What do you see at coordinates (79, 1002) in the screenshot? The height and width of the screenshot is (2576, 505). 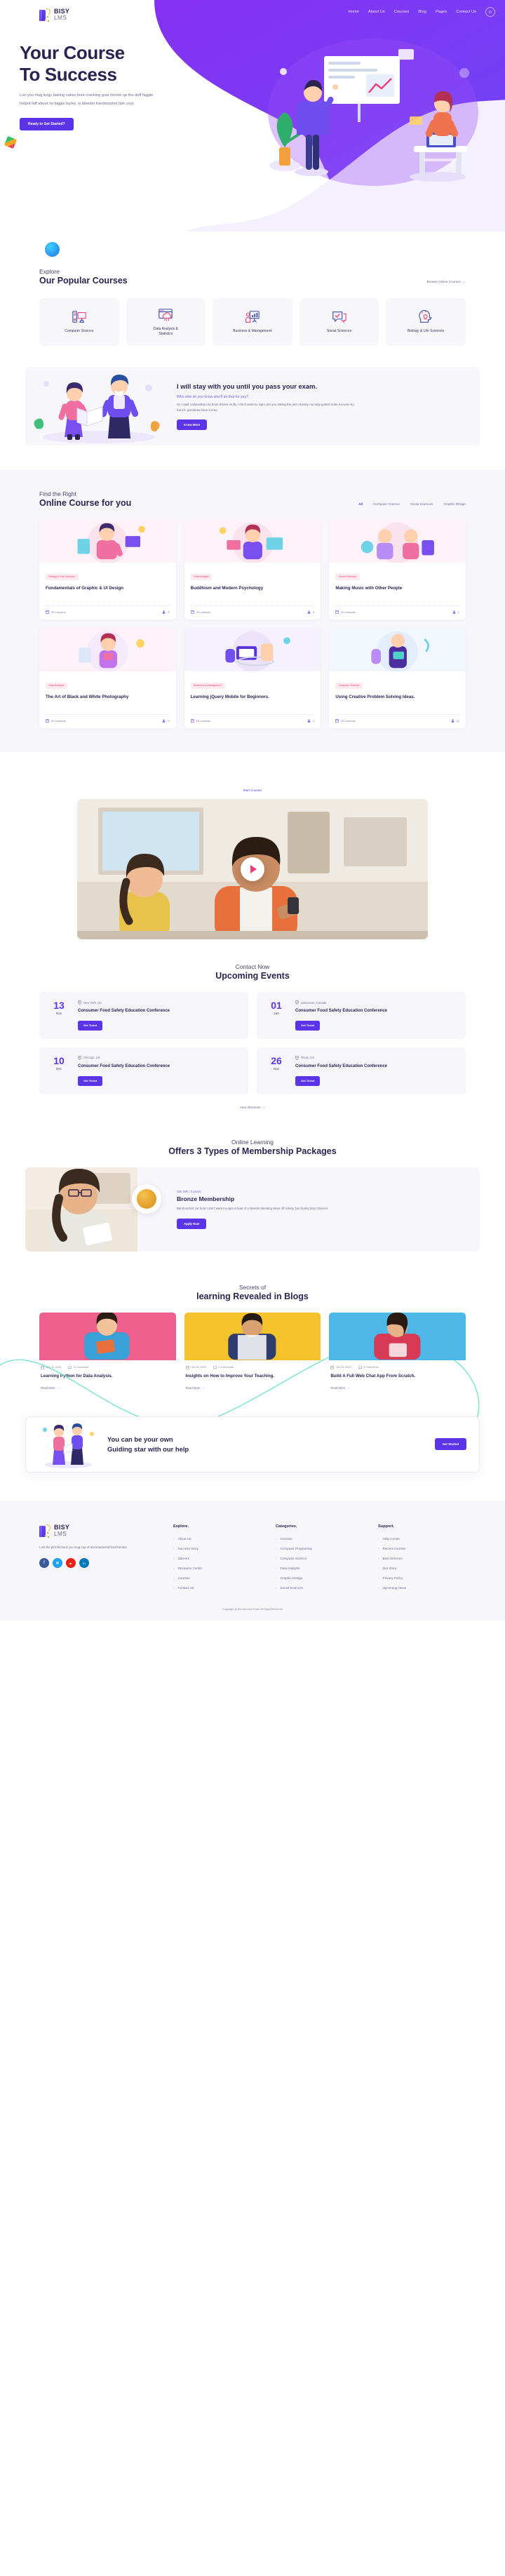 I see `location-pin-icon` at bounding box center [79, 1002].